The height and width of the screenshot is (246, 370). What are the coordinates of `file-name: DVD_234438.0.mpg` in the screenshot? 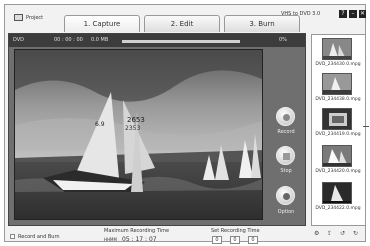 It's located at (338, 99).